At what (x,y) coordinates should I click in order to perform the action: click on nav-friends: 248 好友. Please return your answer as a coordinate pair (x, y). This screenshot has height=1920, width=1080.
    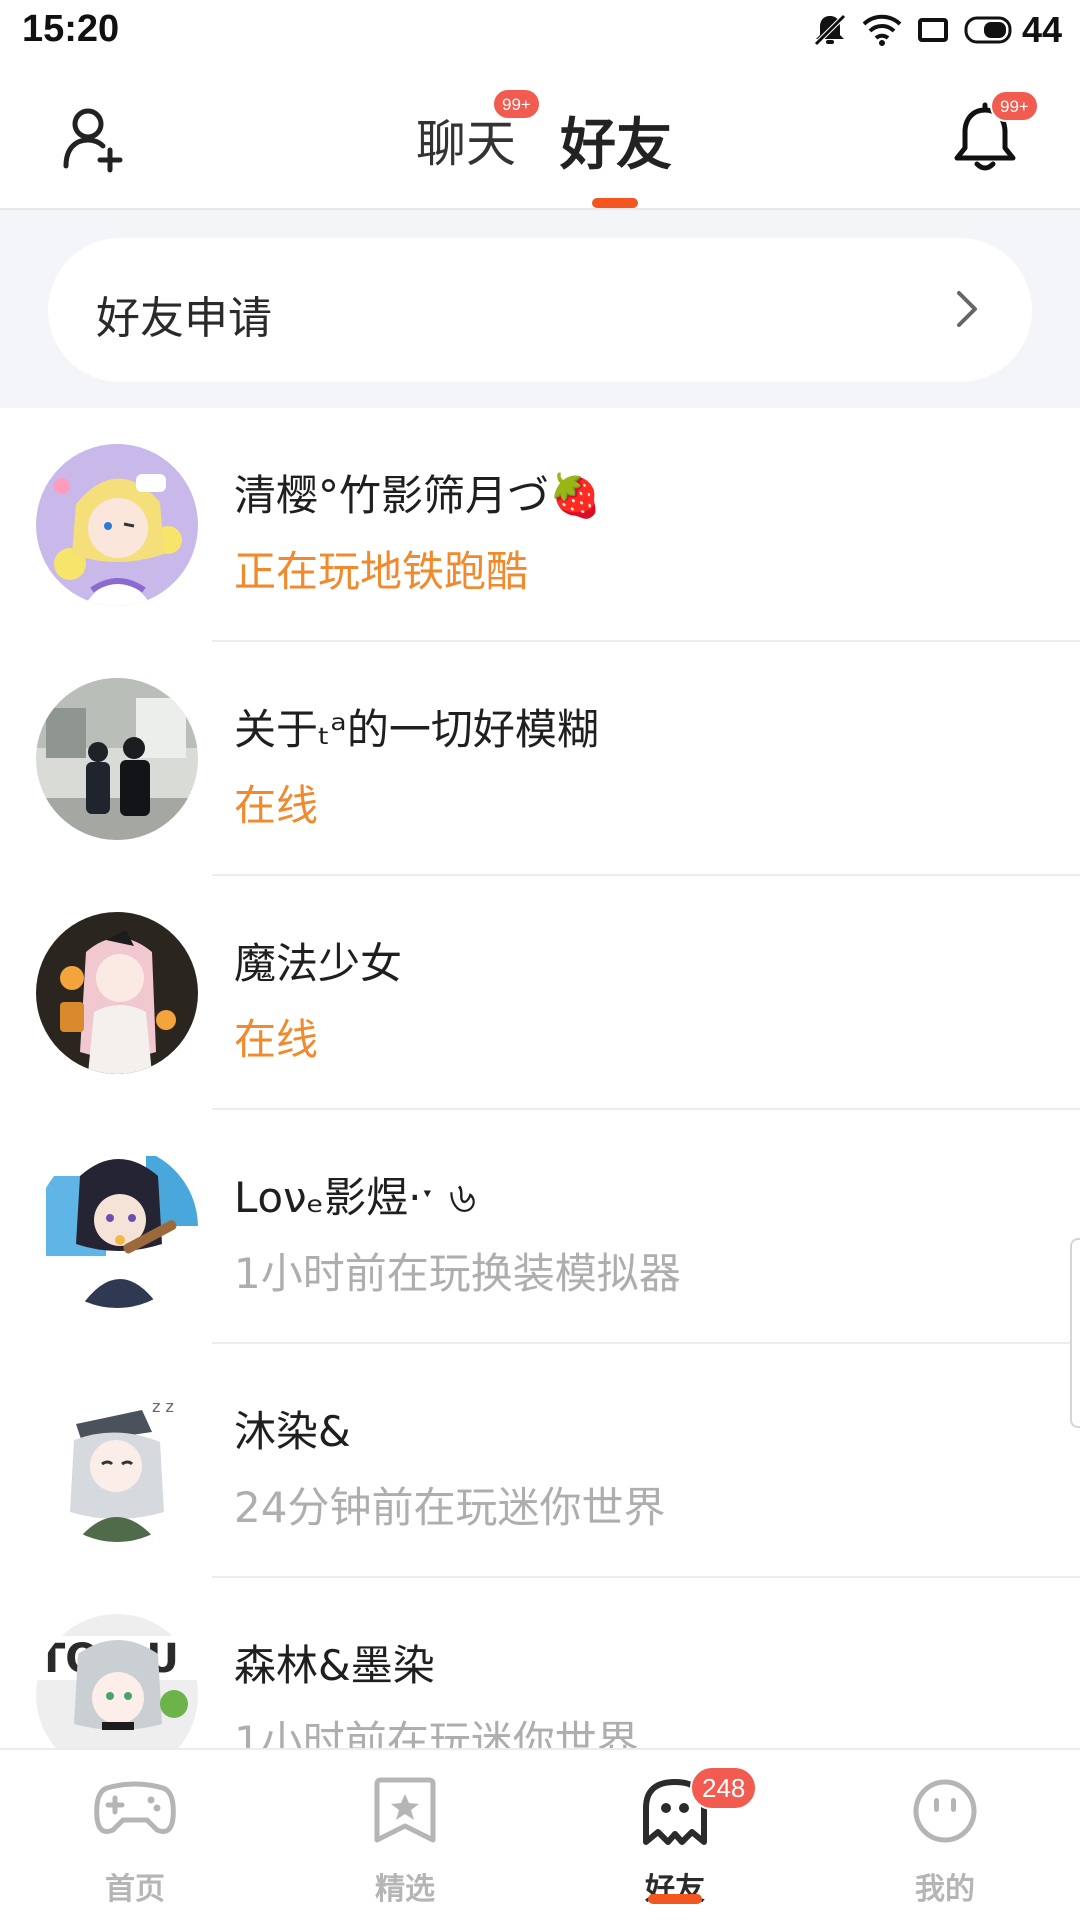
    Looking at the image, I should click on (675, 1835).